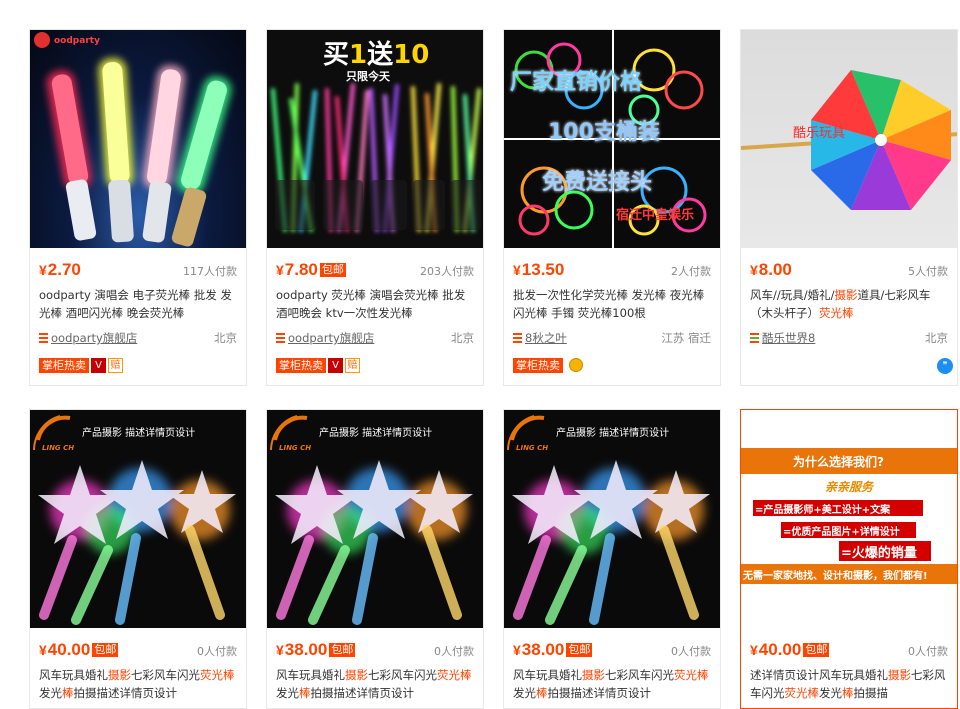 The height and width of the screenshot is (709, 960). What do you see at coordinates (691, 271) in the screenshot?
I see `payers-count: 2人付款` at bounding box center [691, 271].